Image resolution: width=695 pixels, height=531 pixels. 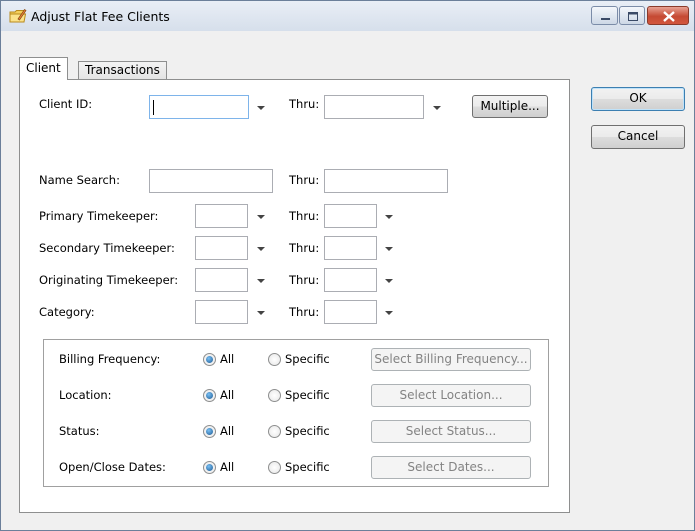 What do you see at coordinates (209, 467) in the screenshot?
I see `open-close-dates-all-radio` at bounding box center [209, 467].